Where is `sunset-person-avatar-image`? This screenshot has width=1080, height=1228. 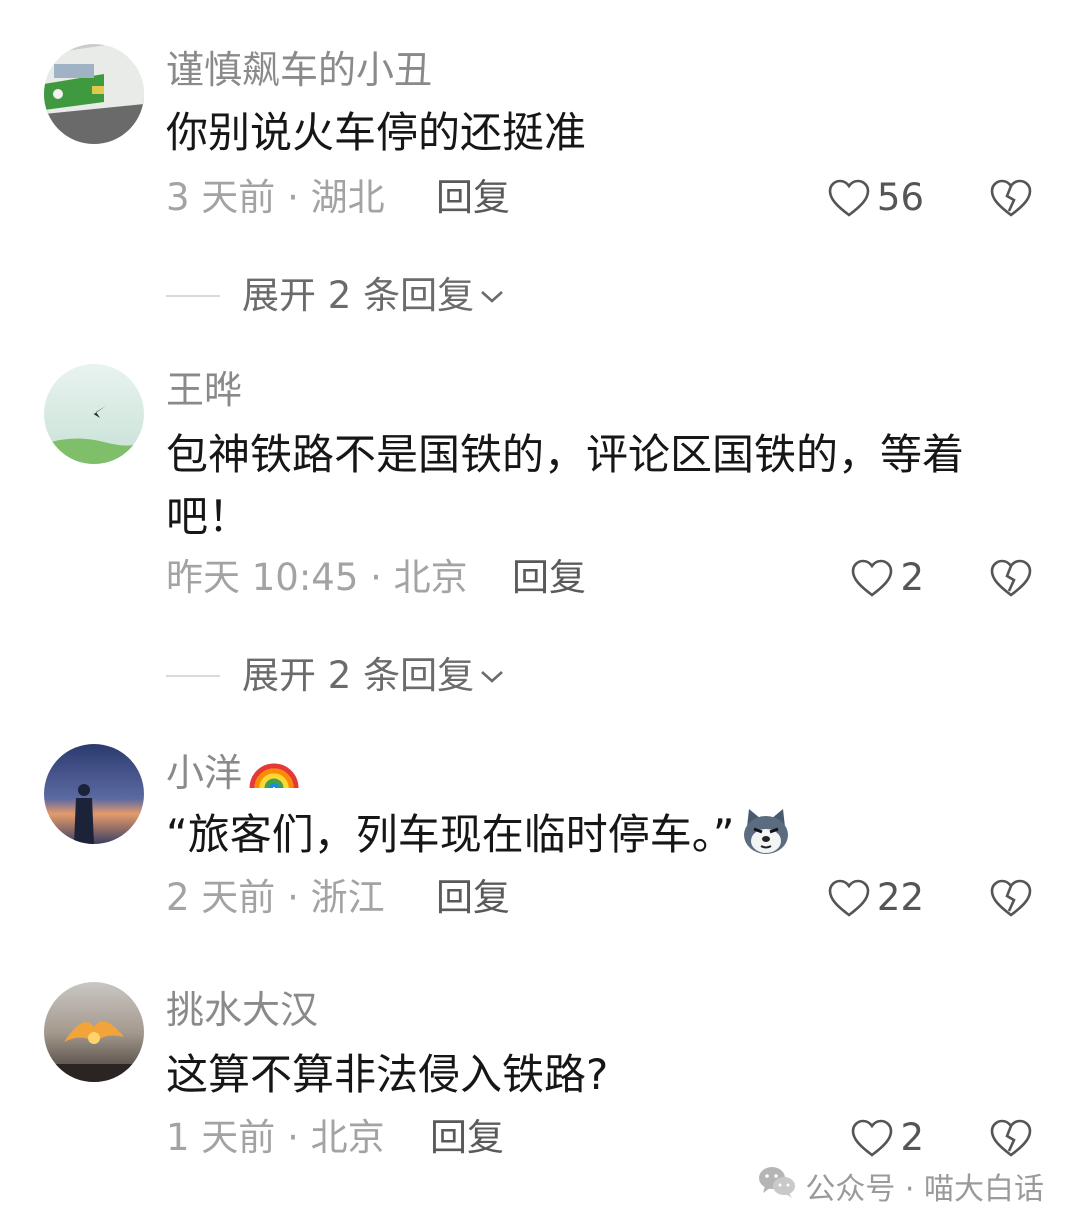
sunset-person-avatar-image is located at coordinates (94, 794).